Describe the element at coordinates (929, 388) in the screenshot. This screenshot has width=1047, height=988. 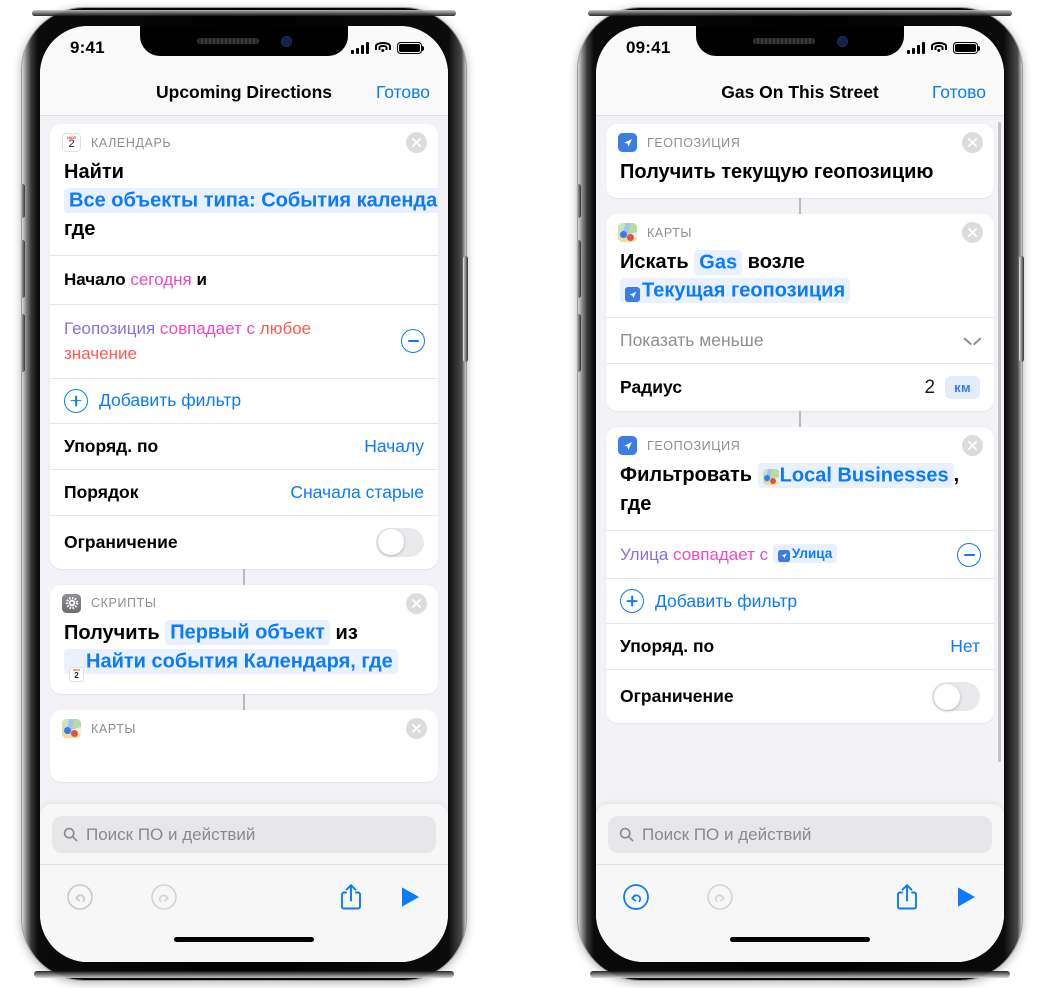
I see `radius-value: 2` at that location.